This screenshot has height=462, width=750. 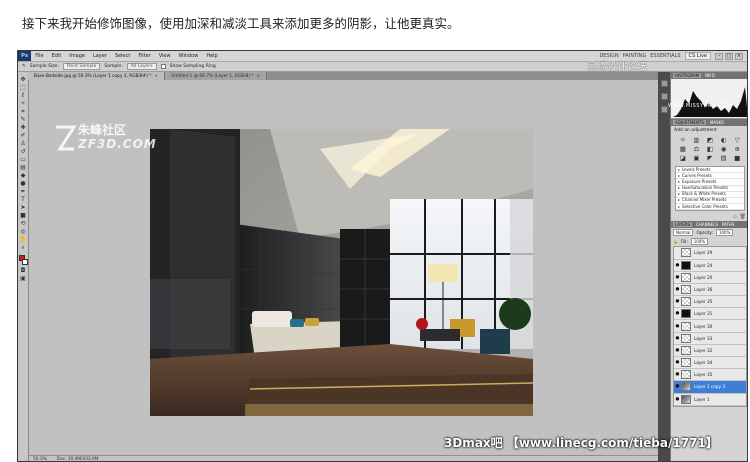 I want to click on shape-icon: ■, so click(x=23, y=215).